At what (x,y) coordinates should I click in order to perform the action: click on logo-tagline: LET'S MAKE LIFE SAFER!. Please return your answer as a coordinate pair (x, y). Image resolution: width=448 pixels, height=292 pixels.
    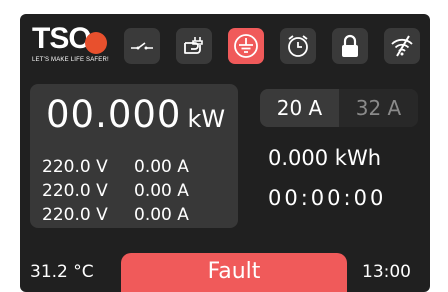
    Looking at the image, I should click on (70, 60).